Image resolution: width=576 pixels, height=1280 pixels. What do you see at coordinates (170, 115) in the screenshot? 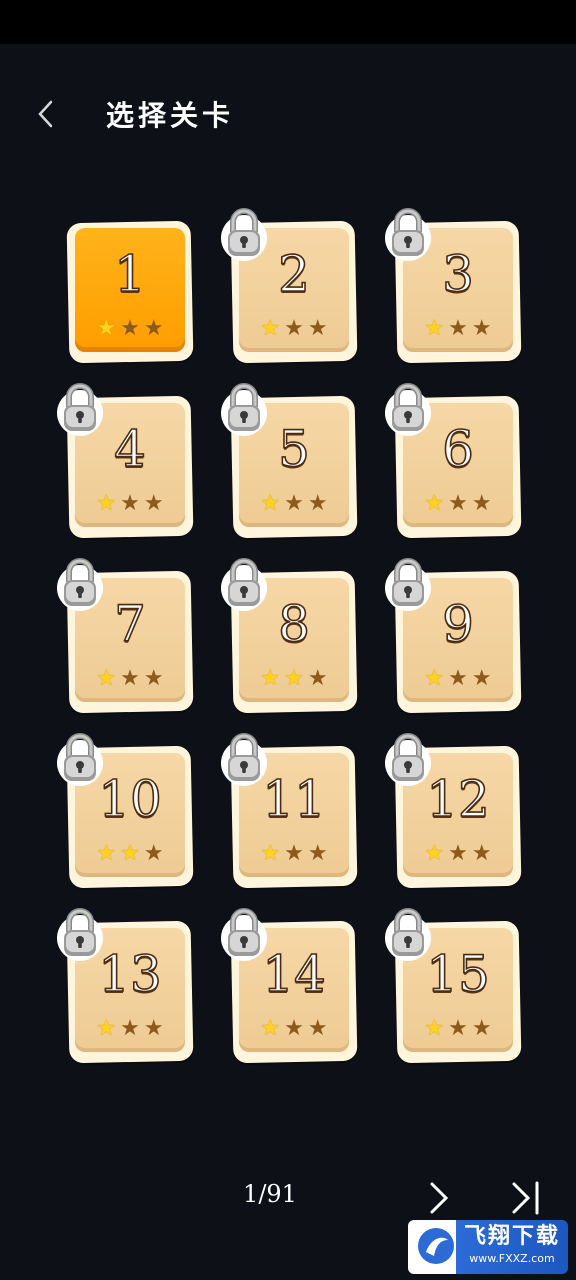
I see `page-title: 选择关卡` at bounding box center [170, 115].